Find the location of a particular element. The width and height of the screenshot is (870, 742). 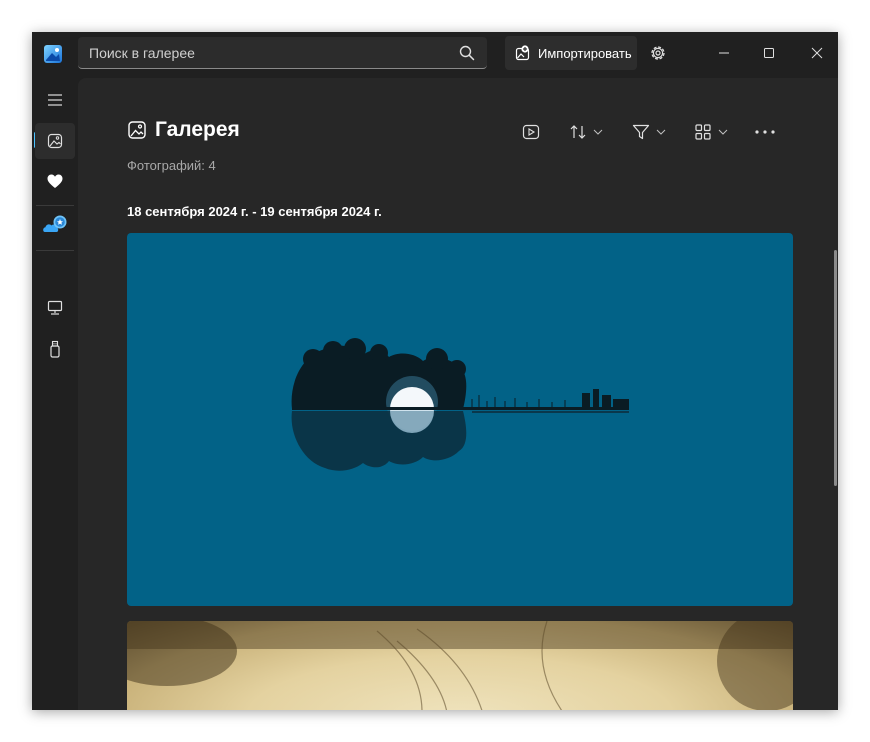

minimize-icon is located at coordinates (724, 53).